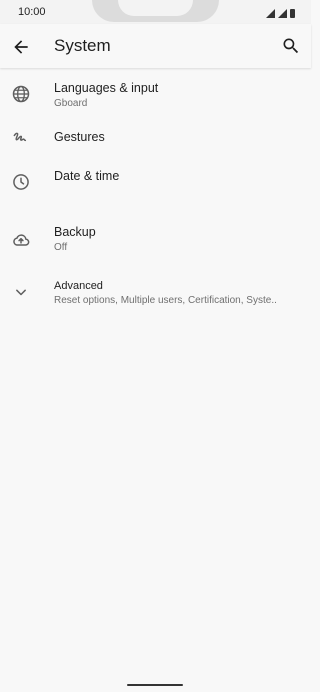 This screenshot has height=692, width=320. I want to click on list-item-gestures: Gestures, so click(155, 141).